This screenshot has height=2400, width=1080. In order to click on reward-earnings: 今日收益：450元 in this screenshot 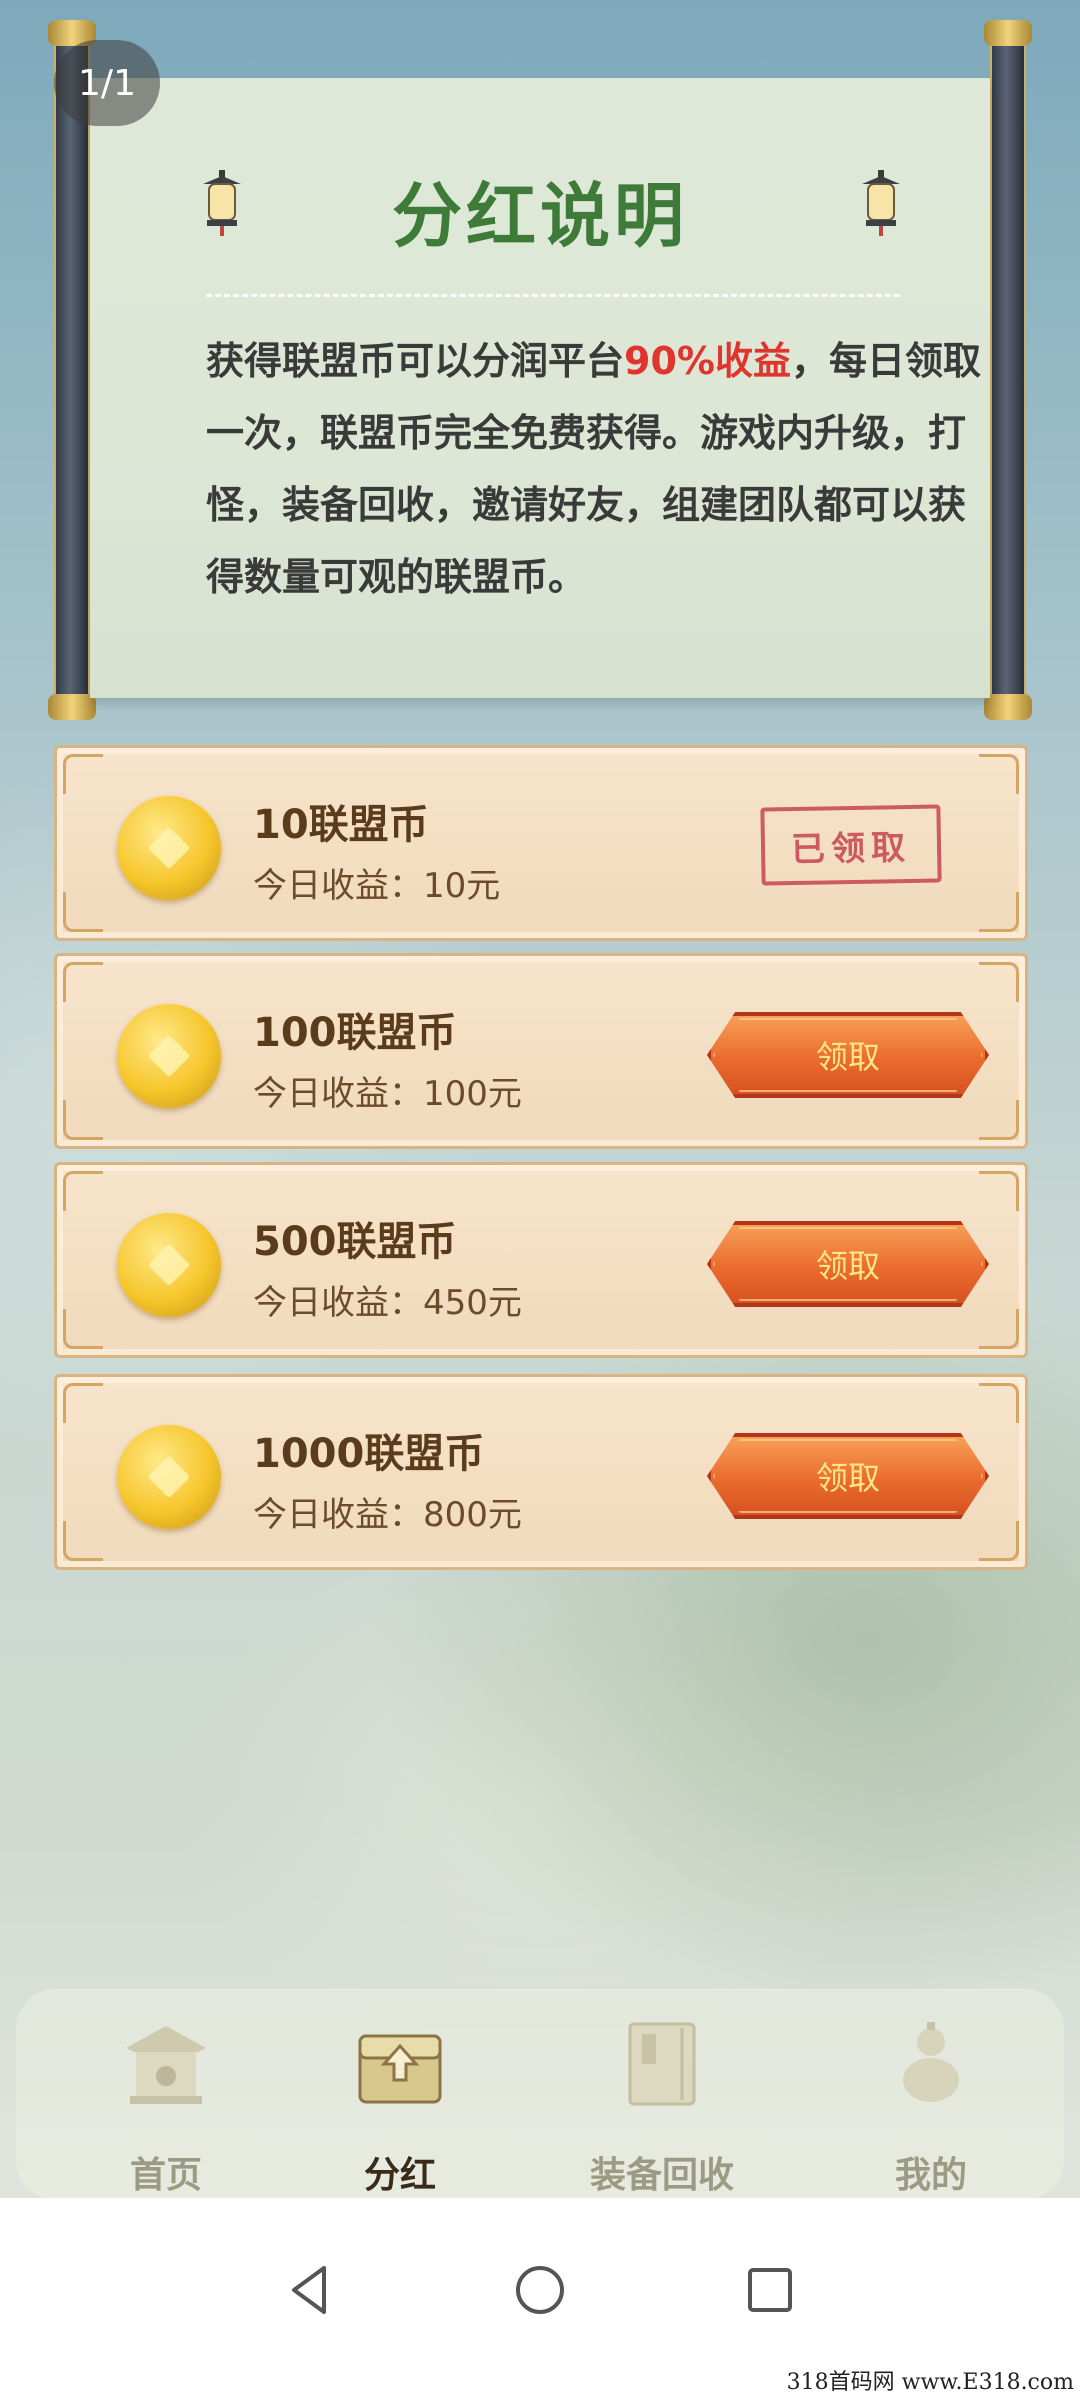, I will do `click(387, 1303)`.